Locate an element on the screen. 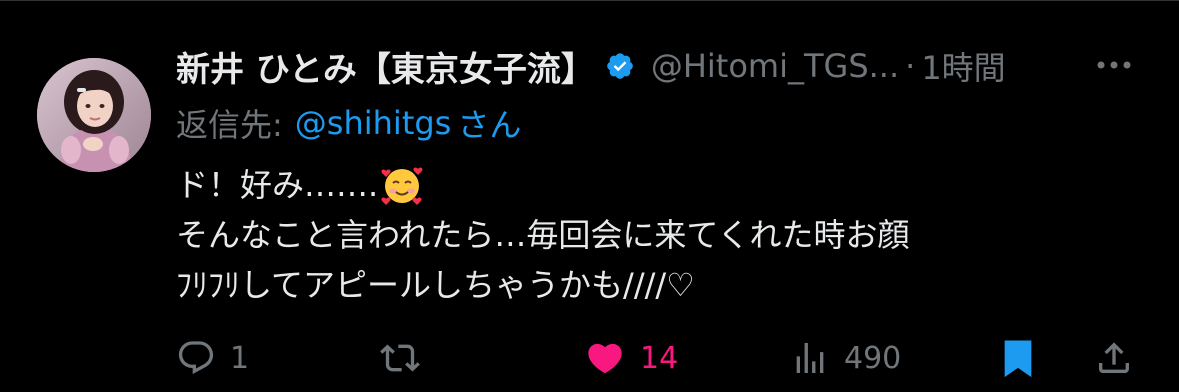 This screenshot has width=1179, height=392. text-line: ﾌﾘﾌﾘしてアピールしちゃうかも////♡ is located at coordinates (666, 285).